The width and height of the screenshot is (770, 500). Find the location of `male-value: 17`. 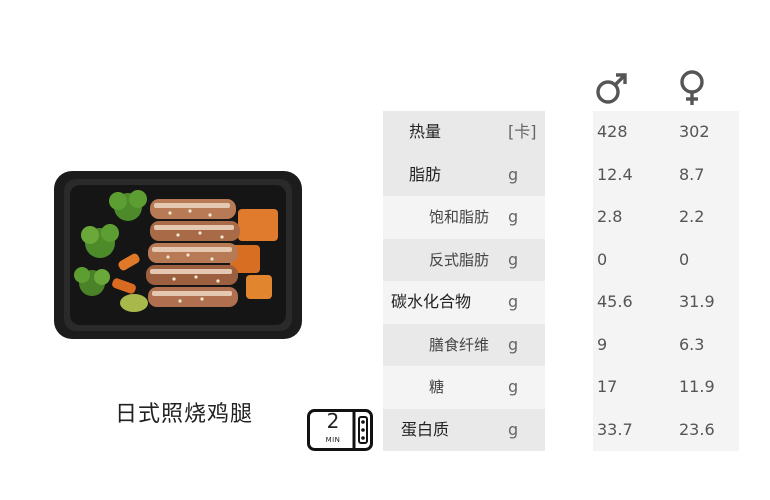

male-value: 17 is located at coordinates (607, 386).